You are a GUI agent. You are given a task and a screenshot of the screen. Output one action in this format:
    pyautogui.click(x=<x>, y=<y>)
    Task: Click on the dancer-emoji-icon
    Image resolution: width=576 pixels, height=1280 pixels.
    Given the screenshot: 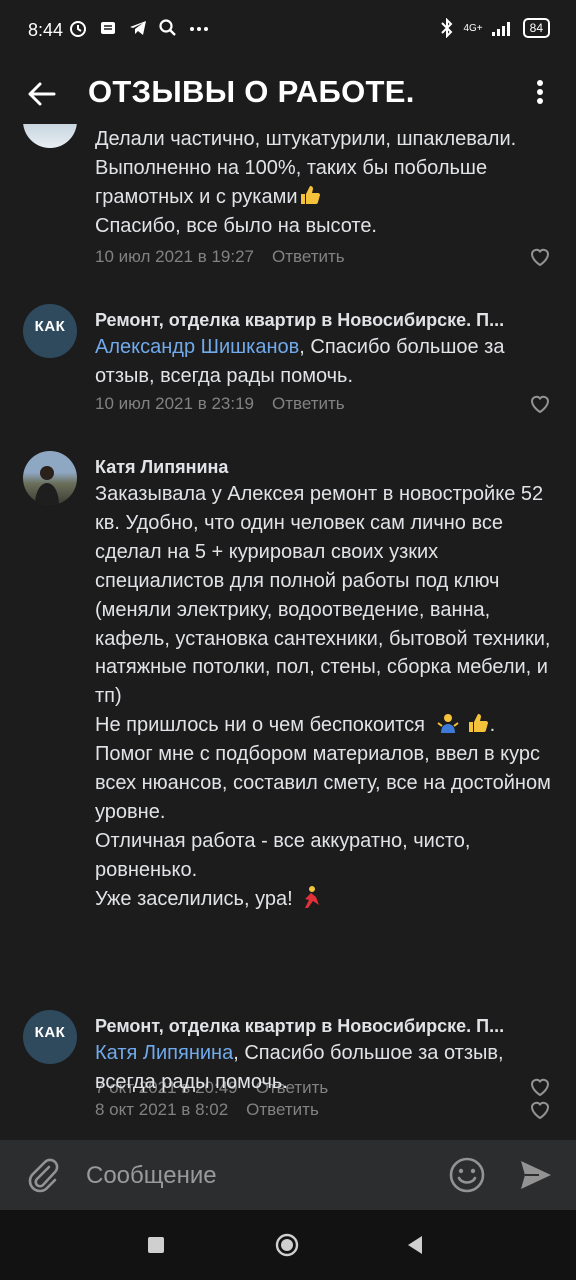 What is the action you would take?
    pyautogui.click(x=312, y=896)
    